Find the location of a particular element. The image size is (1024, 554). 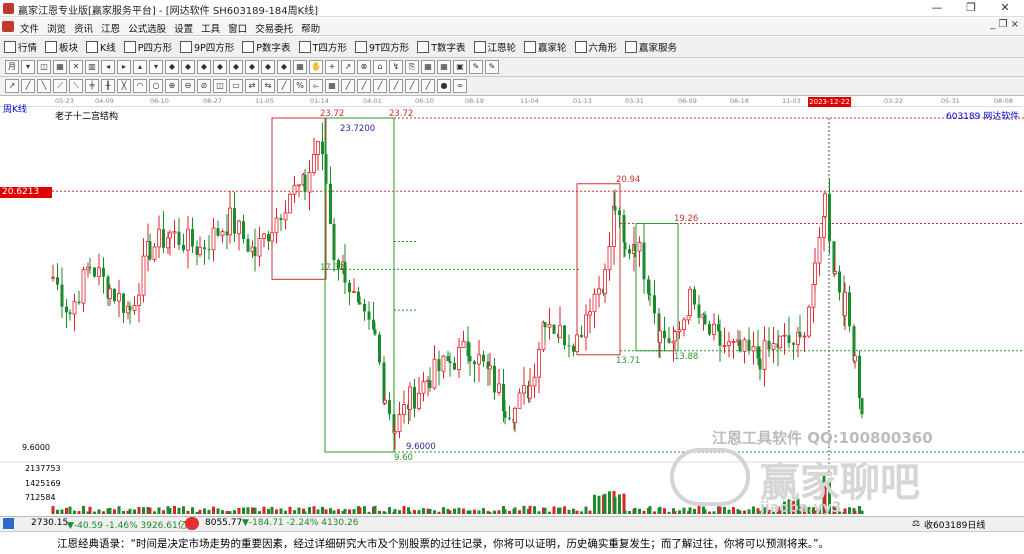

toolbar-button-0: 行情 is located at coordinates (20, 45).